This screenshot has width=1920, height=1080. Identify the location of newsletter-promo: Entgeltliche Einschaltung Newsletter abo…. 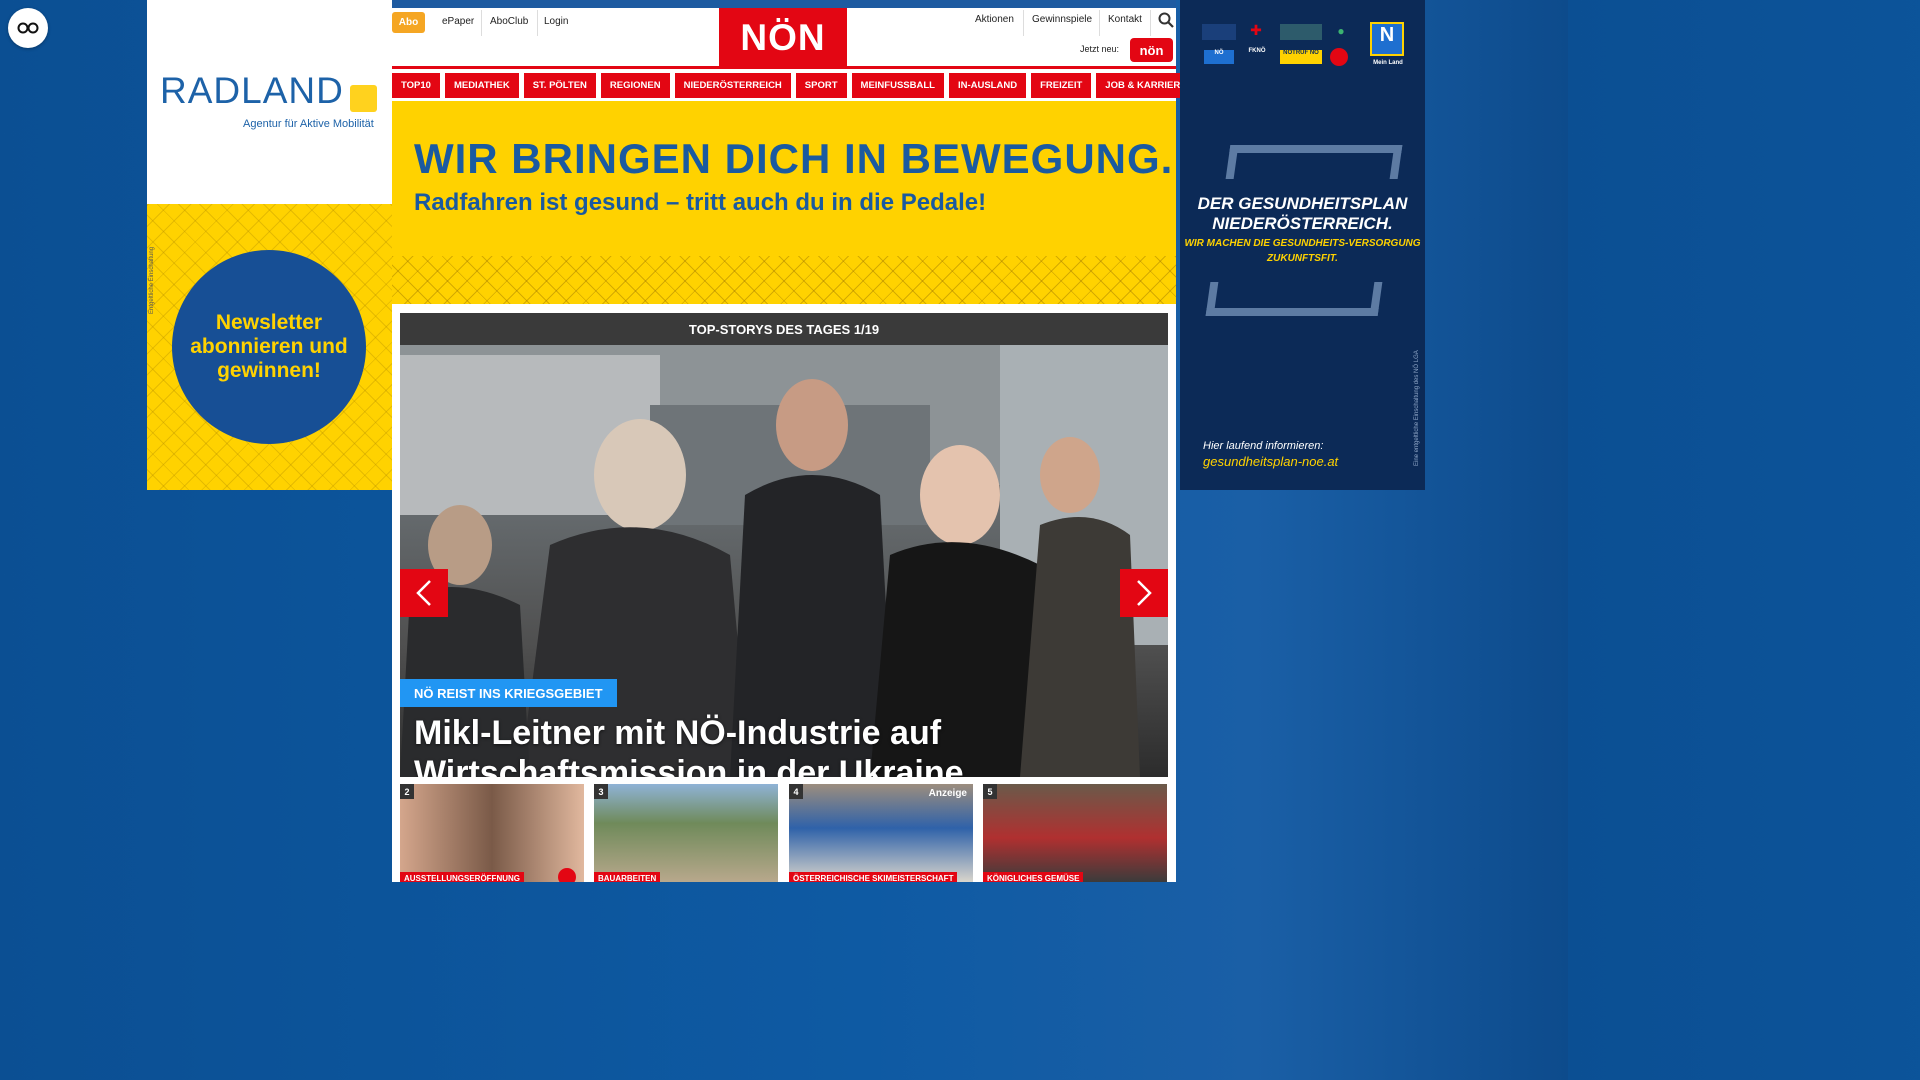
(269, 347).